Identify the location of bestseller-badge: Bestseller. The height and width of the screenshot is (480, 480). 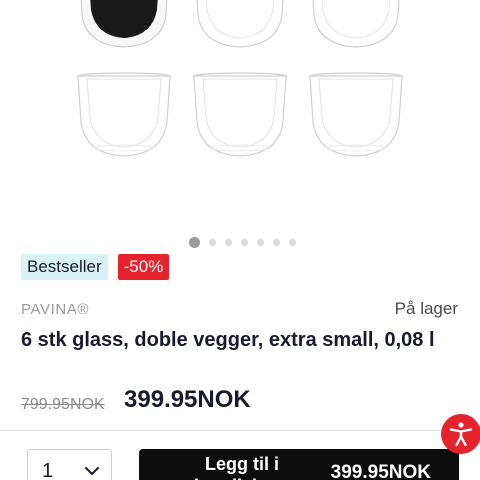
(64, 267).